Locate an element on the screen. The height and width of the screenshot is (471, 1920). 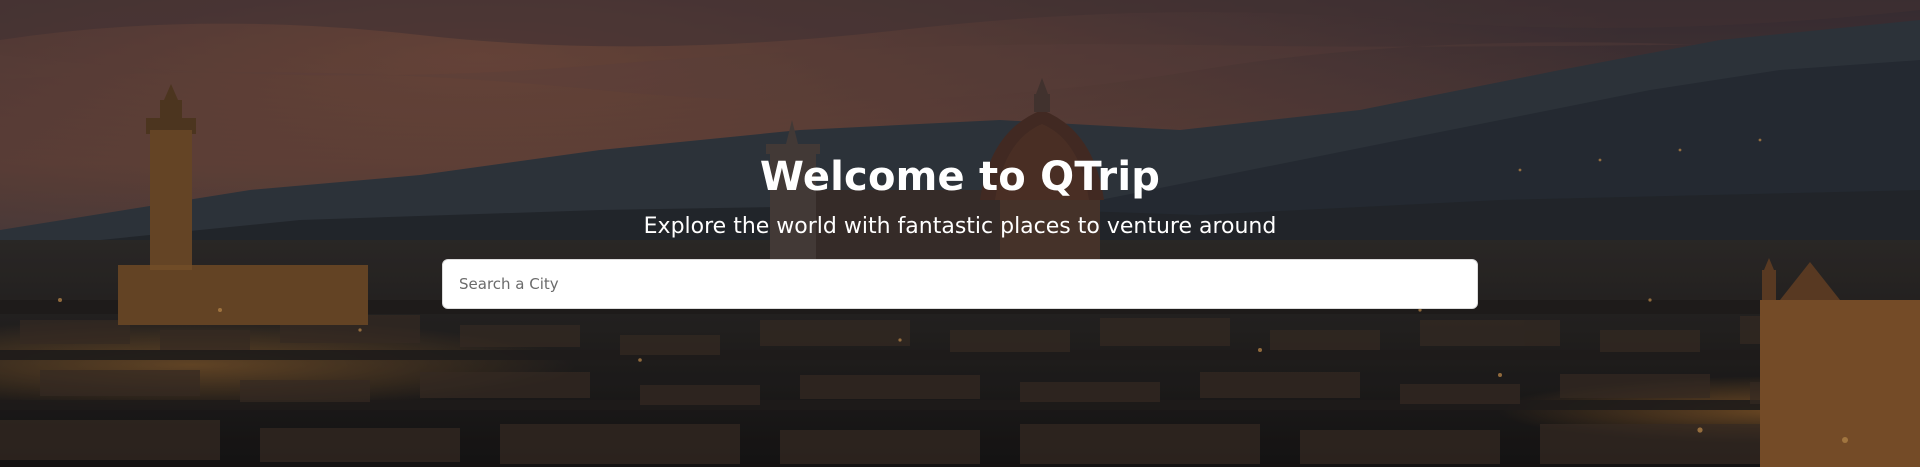
hero-title: Welcome to QTrip is located at coordinates (960, 177).